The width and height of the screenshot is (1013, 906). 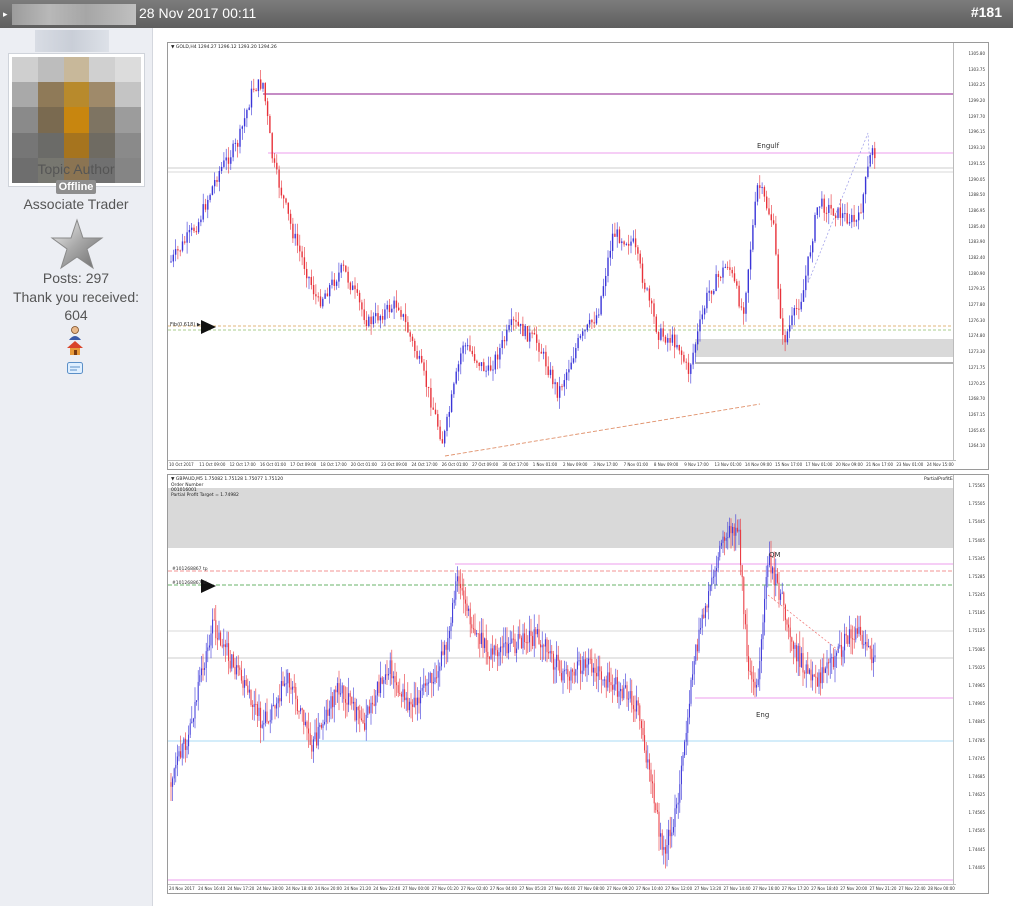 What do you see at coordinates (454, 464) in the screenshot?
I see `time-tick: 26 Oct 01:00` at bounding box center [454, 464].